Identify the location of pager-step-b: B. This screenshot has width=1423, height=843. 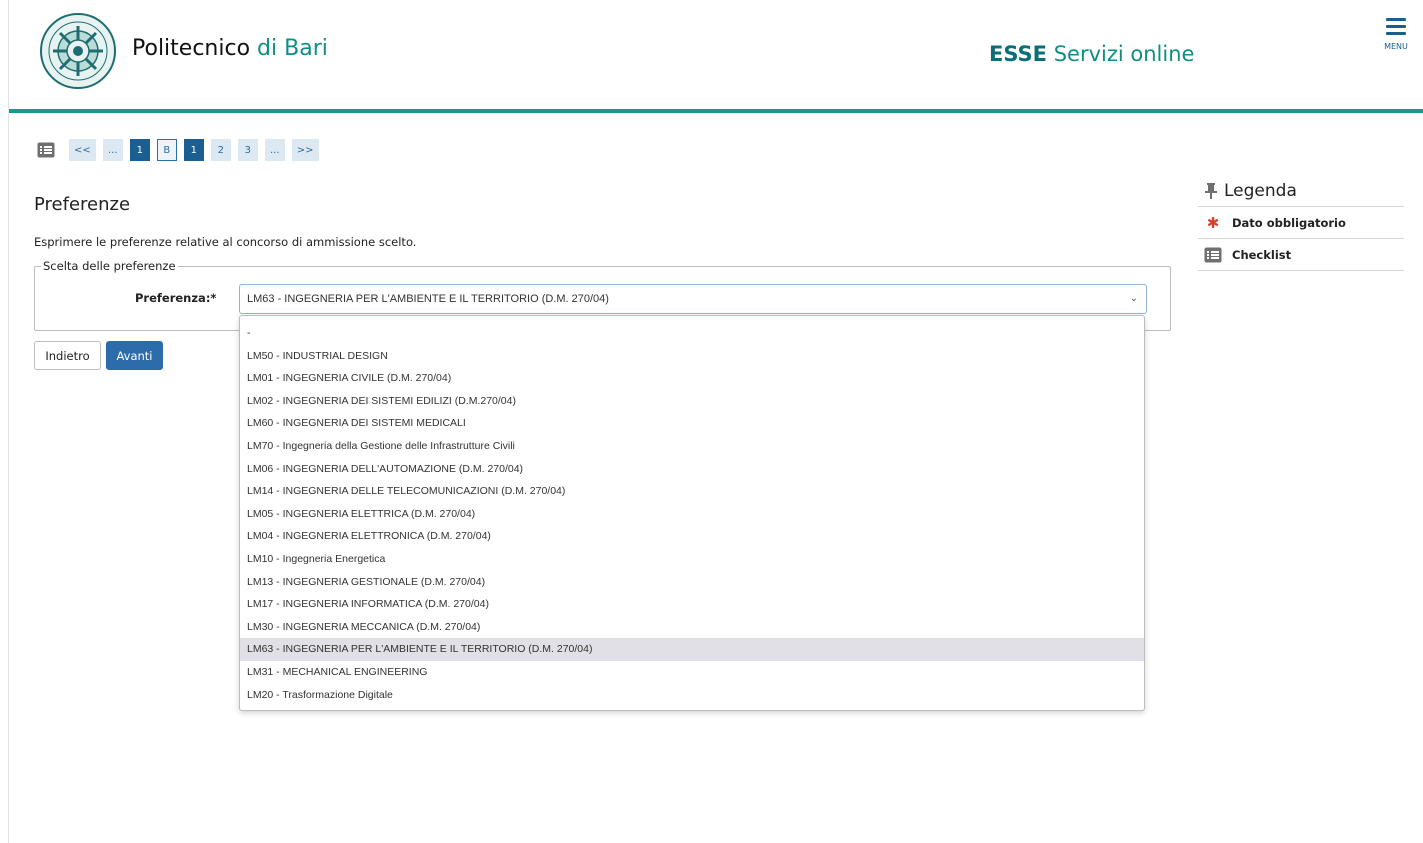
(166, 150).